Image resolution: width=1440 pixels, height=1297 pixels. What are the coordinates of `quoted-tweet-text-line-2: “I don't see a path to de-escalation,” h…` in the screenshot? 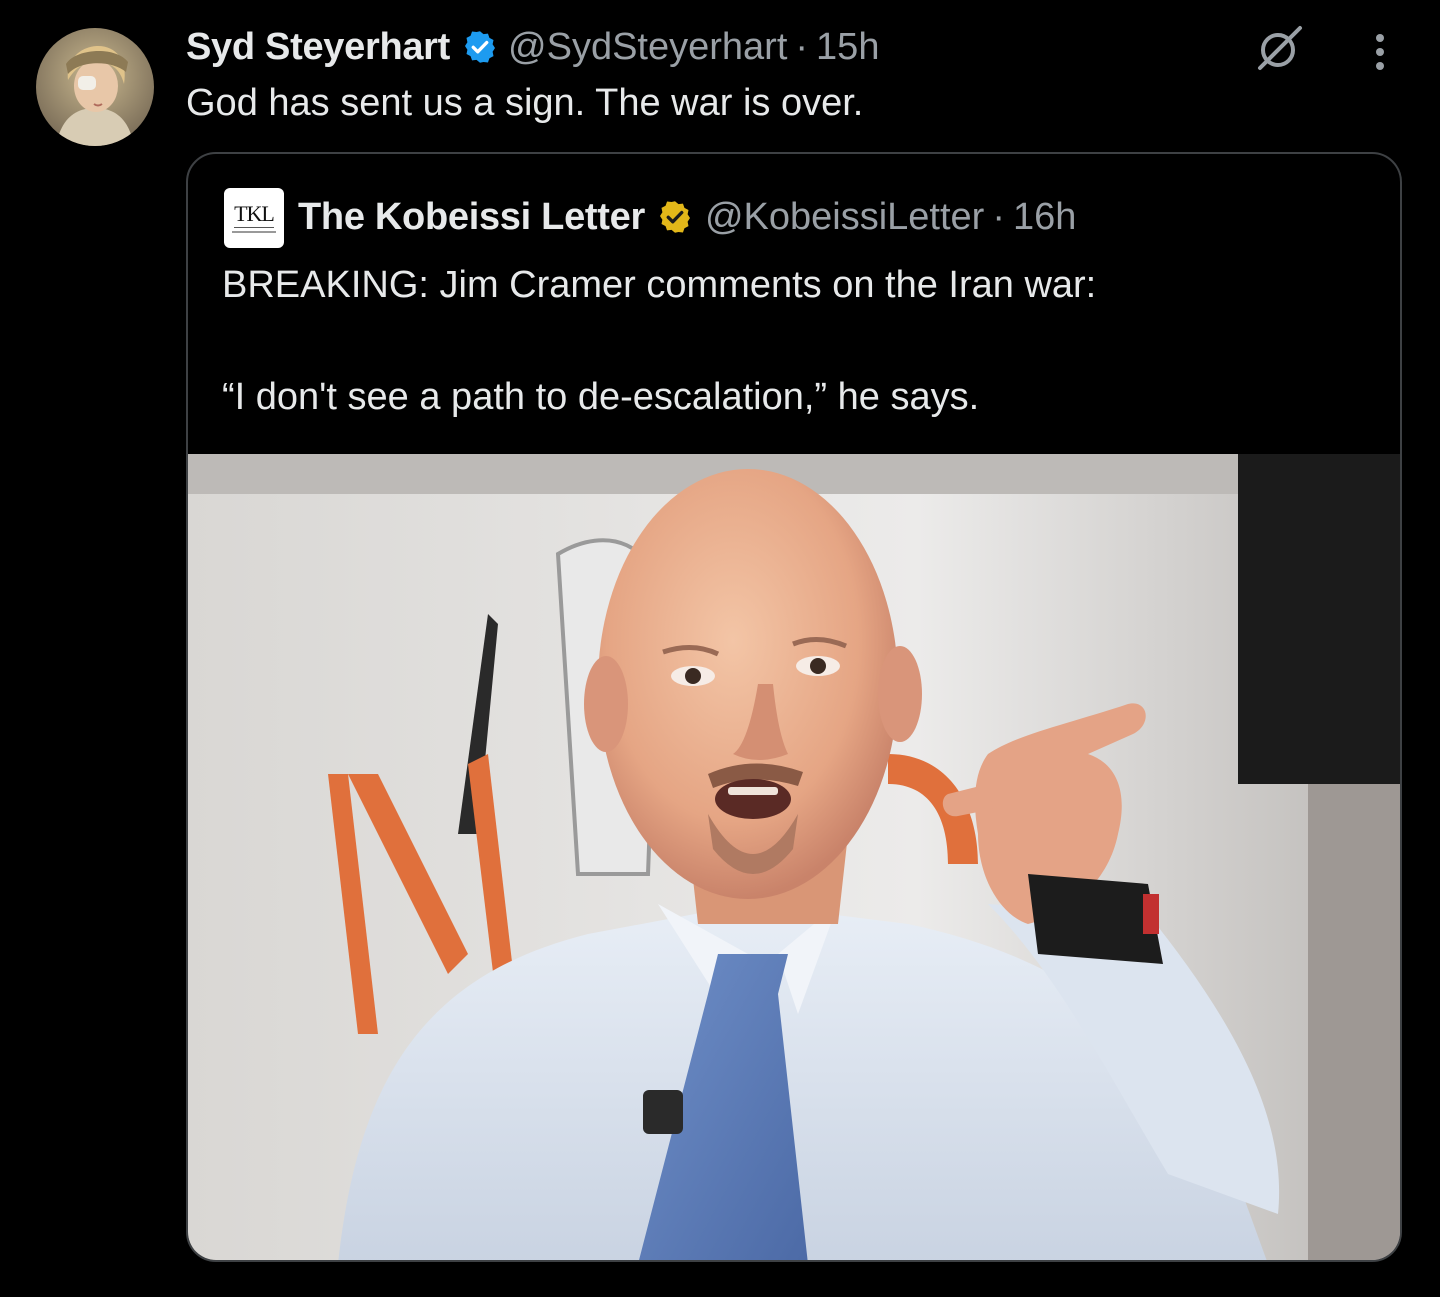 It's located at (601, 397).